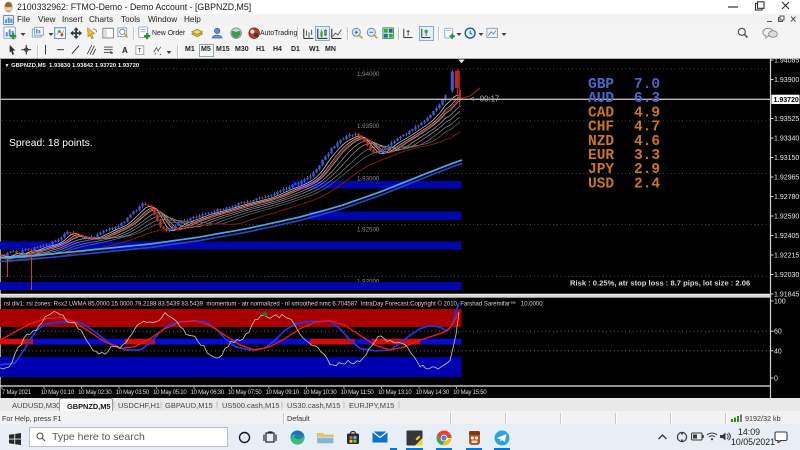  I want to click on svg-text: 1.94085, so click(786, 61).